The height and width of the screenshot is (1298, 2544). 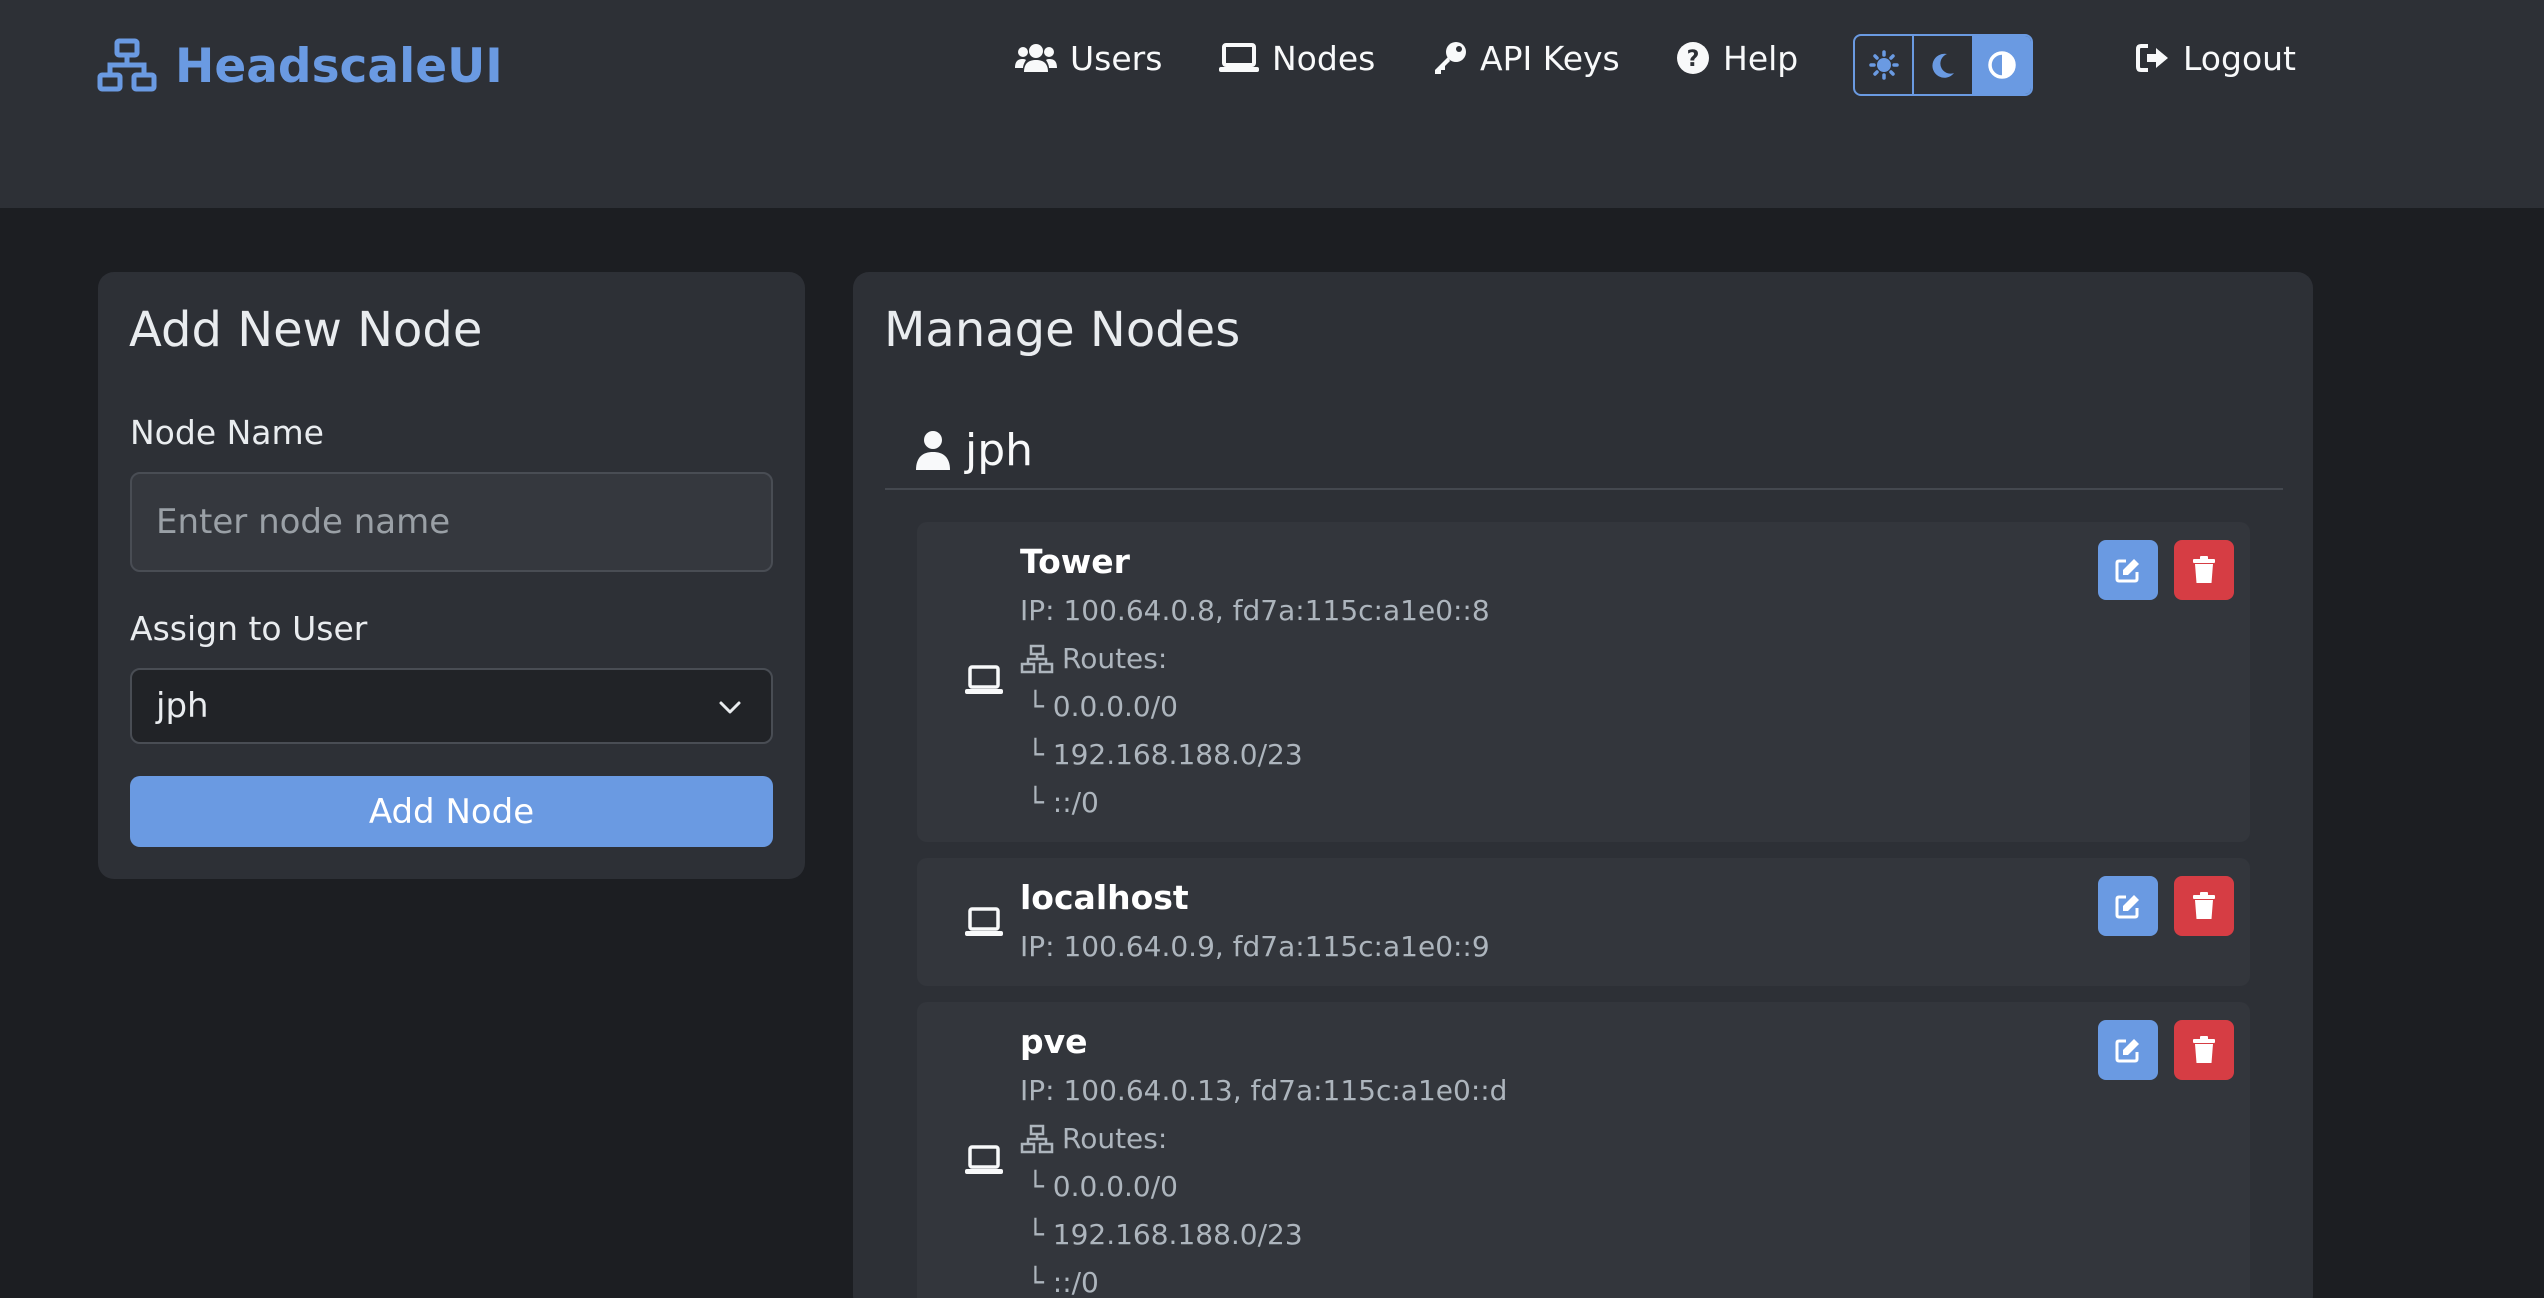 I want to click on nav-users-label: Users, so click(x=1116, y=58).